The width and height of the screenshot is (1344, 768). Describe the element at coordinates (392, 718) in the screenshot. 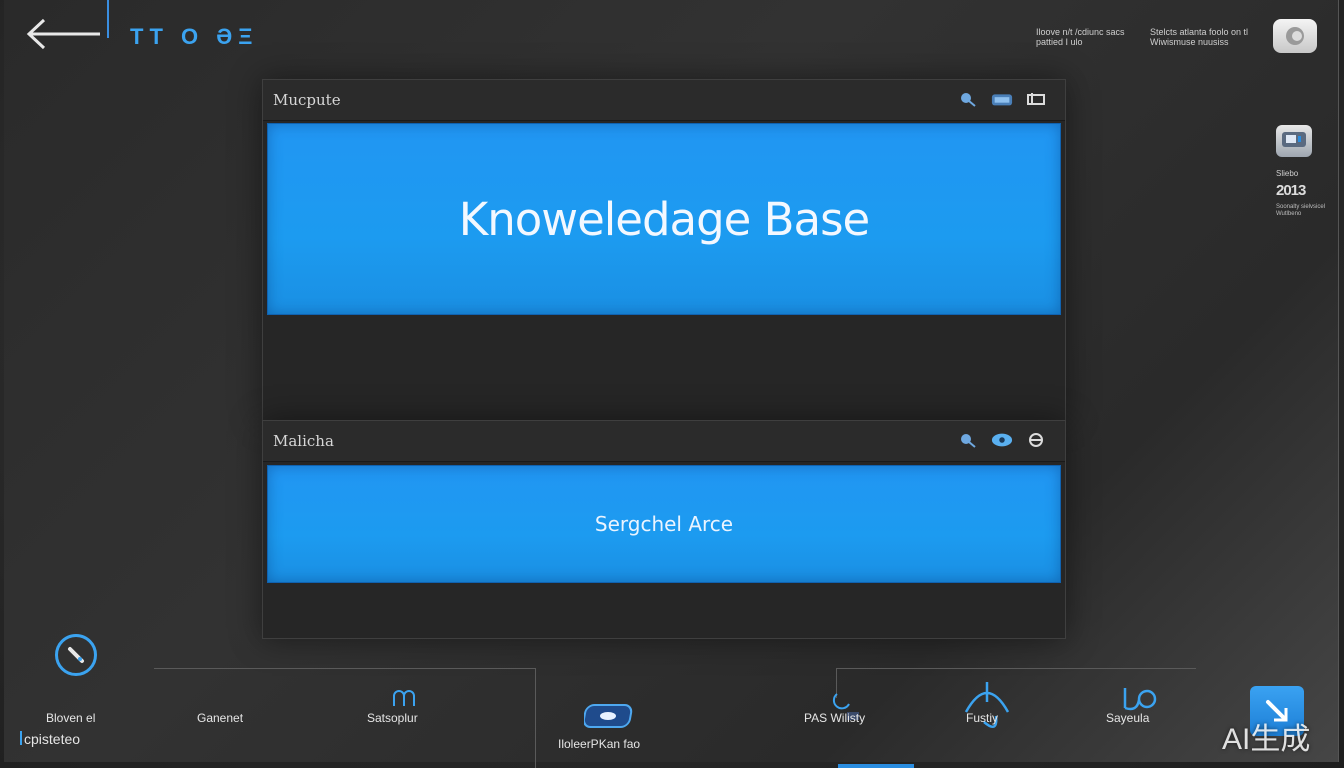

I see `nav-item-setup: Satsoplur` at that location.